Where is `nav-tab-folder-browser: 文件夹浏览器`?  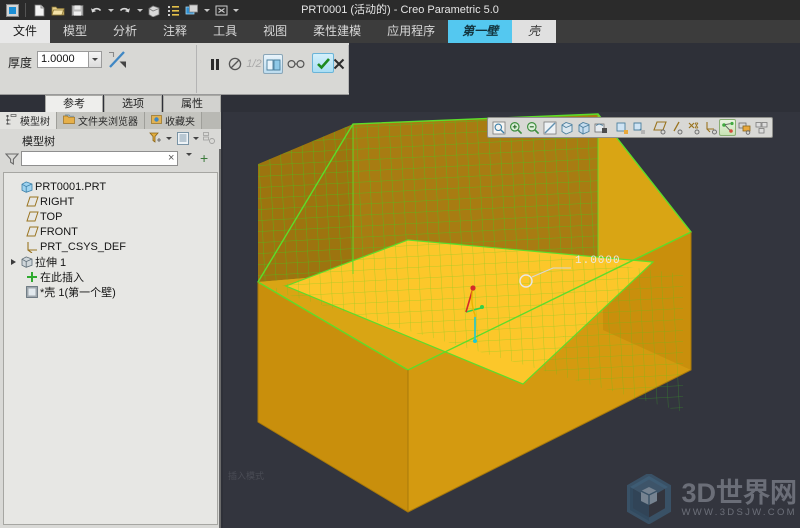
nav-tab-folder-browser: 文件夹浏览器 is located at coordinates (101, 120).